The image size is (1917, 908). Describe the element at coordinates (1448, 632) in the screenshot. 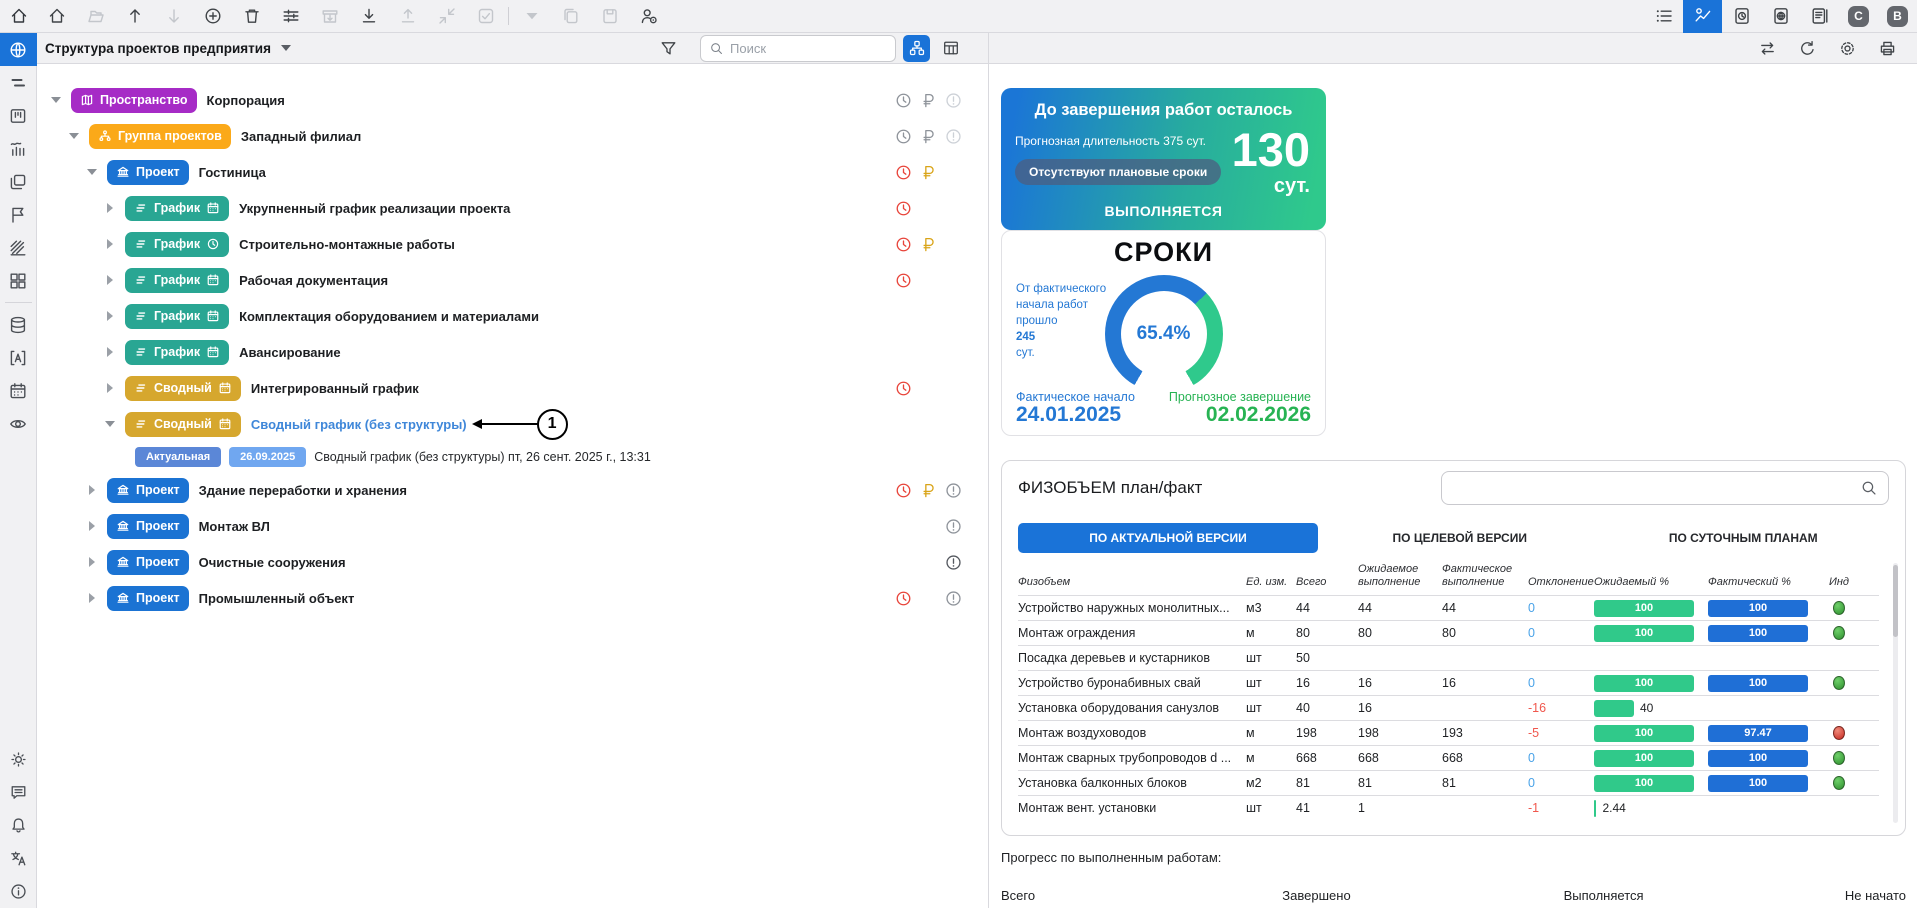

I see `fizobem-row: Монтаж ограждения м 80 80 80 0 100 100` at that location.